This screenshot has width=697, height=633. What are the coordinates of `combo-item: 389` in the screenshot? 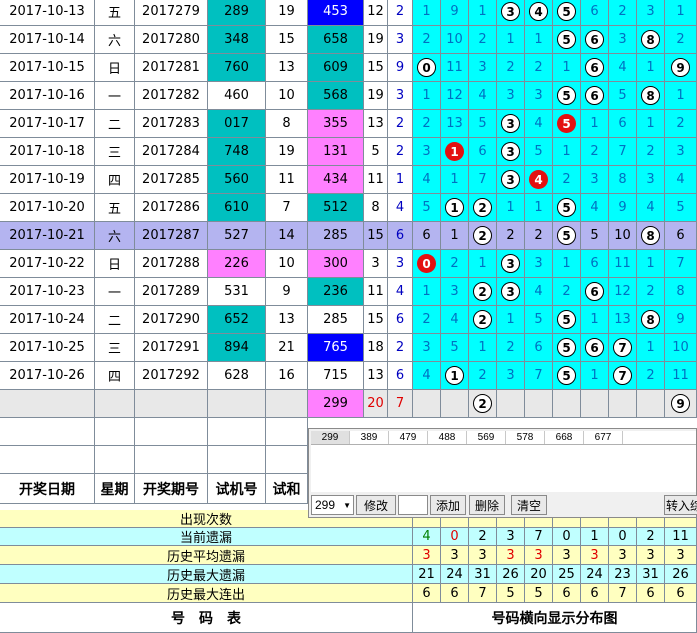 It's located at (369, 437).